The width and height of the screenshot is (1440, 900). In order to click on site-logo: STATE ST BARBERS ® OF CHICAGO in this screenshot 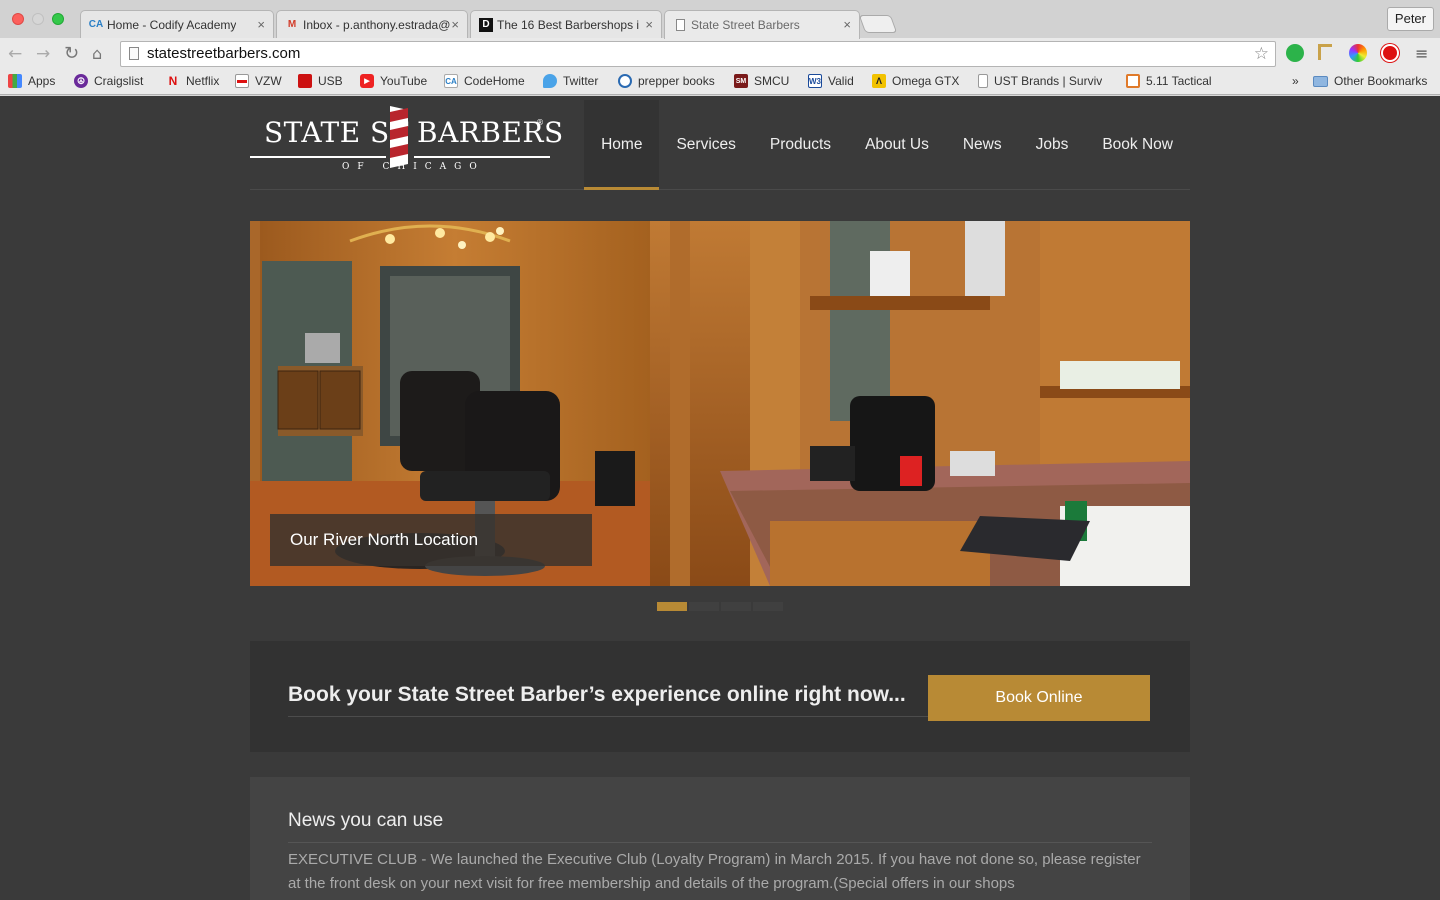, I will do `click(406, 140)`.